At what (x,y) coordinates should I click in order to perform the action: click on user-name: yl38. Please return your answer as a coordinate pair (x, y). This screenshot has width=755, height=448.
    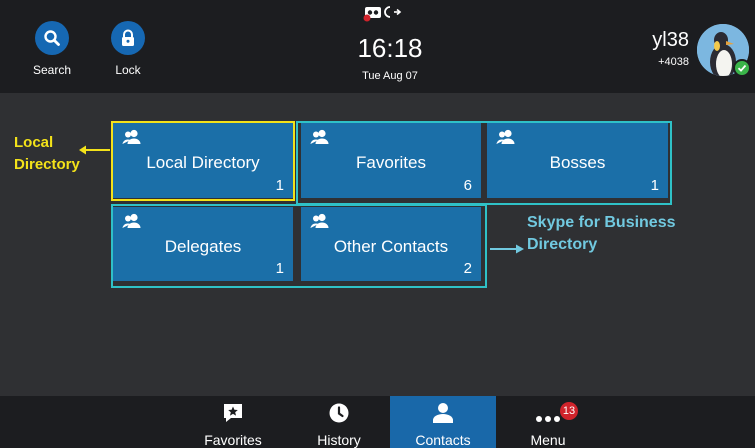
    Looking at the image, I should click on (670, 40).